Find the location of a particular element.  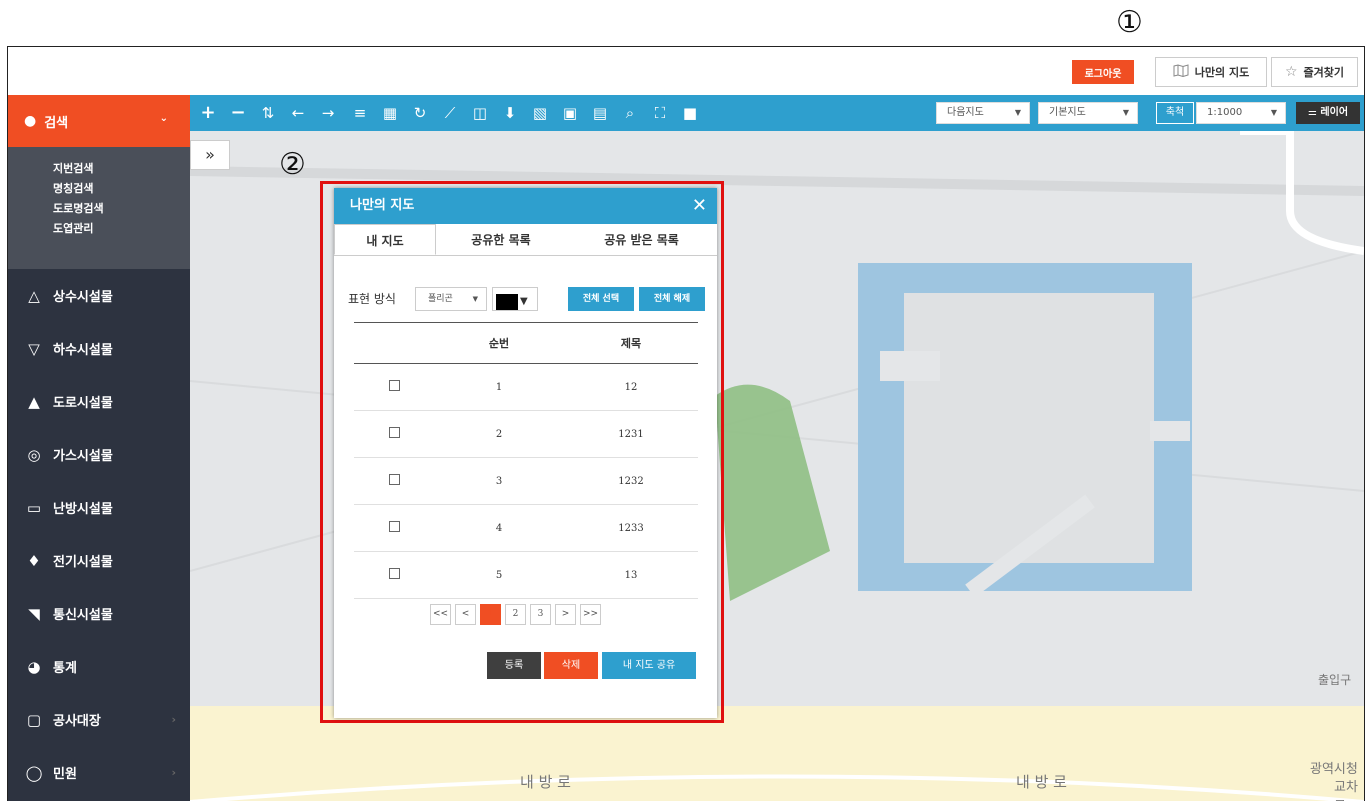

color-picker: ▼ is located at coordinates (515, 299).